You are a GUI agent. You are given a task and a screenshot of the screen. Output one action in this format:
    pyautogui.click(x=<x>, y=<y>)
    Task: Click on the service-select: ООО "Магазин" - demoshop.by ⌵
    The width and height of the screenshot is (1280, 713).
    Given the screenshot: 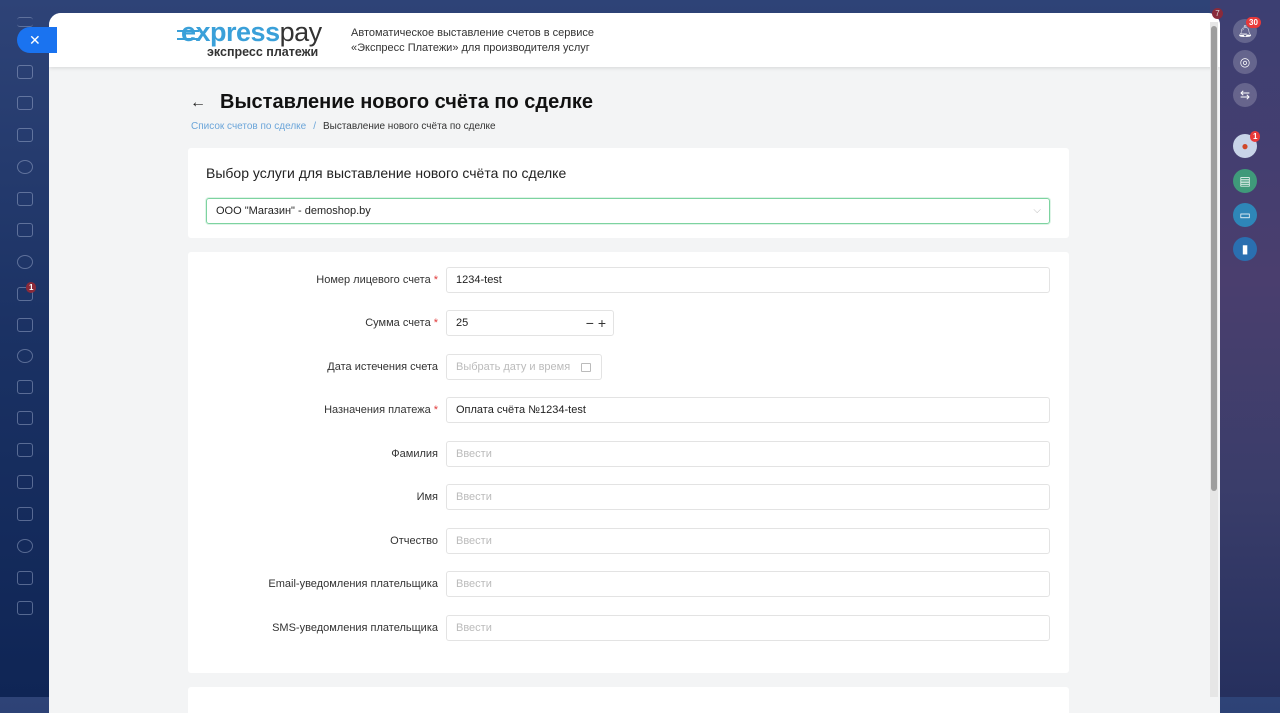 What is the action you would take?
    pyautogui.click(x=628, y=211)
    